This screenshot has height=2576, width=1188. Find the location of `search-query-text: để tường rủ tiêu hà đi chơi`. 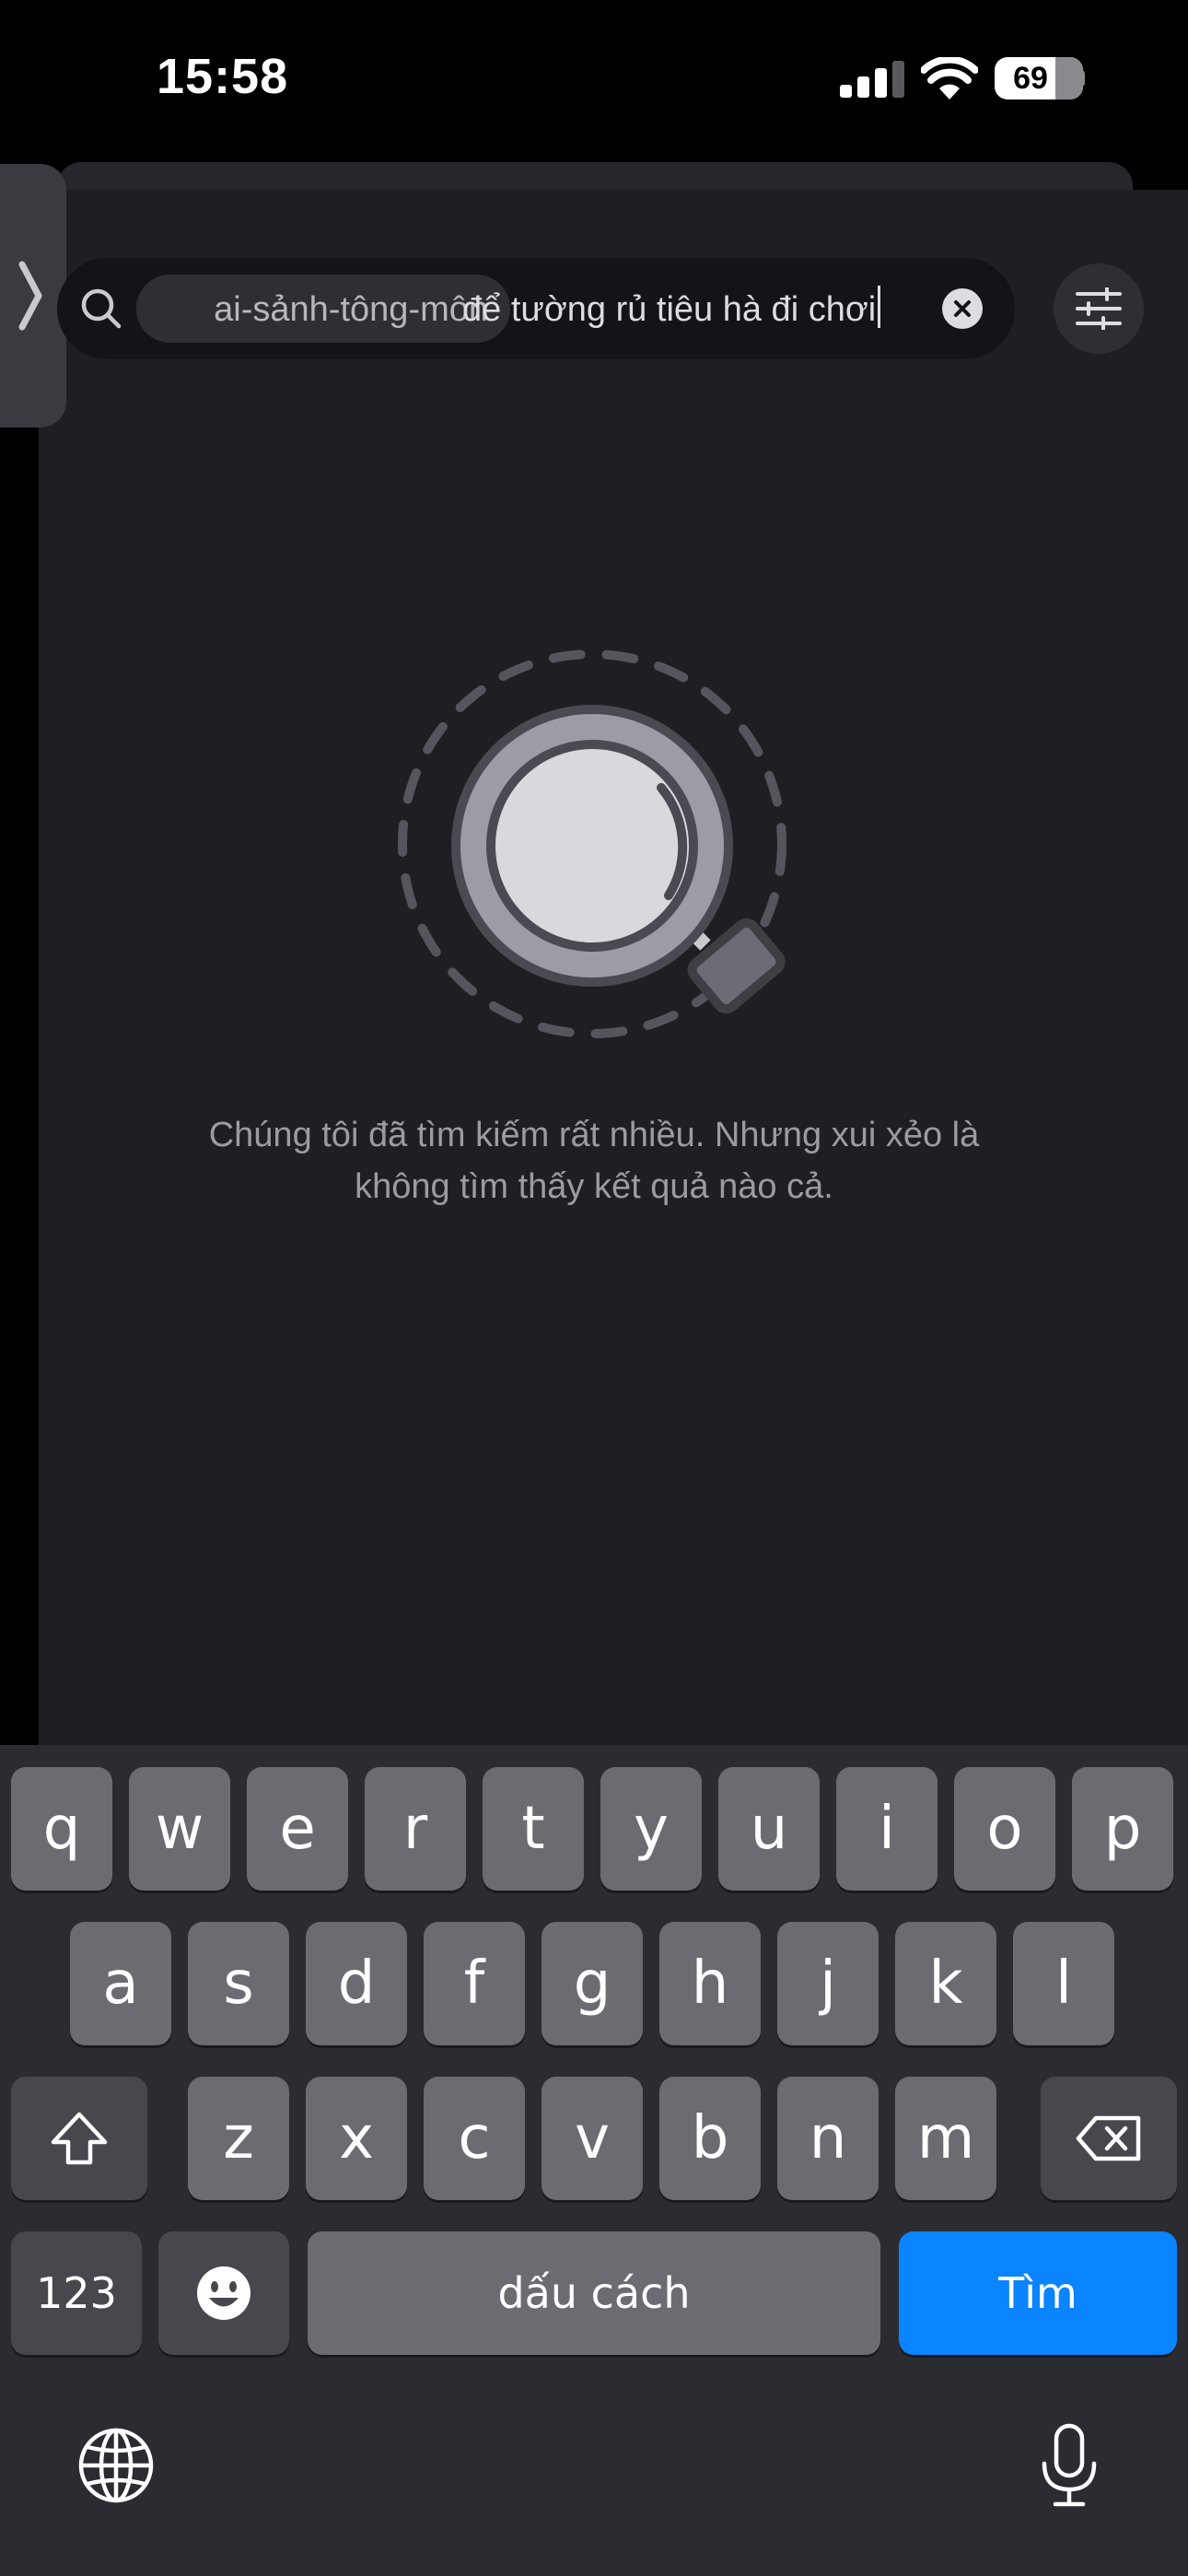

search-query-text: để tường rủ tiêu hà đi chơi is located at coordinates (669, 309).